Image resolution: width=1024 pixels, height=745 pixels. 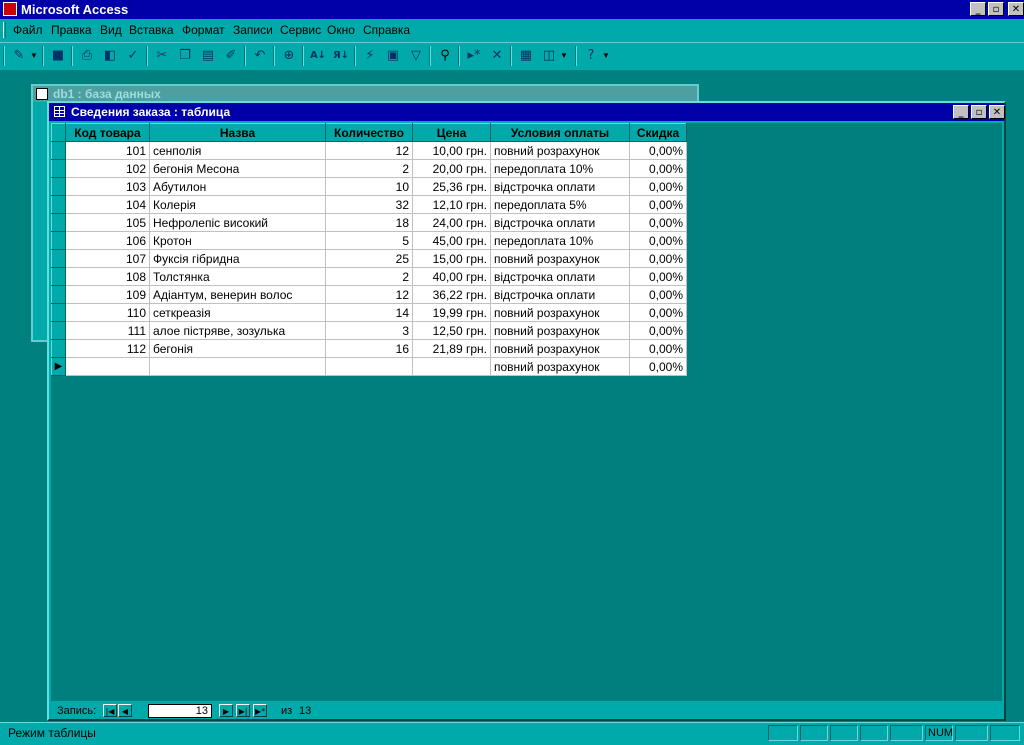 What do you see at coordinates (237, 240) in the screenshot?
I see `cell-name: Кротон` at bounding box center [237, 240].